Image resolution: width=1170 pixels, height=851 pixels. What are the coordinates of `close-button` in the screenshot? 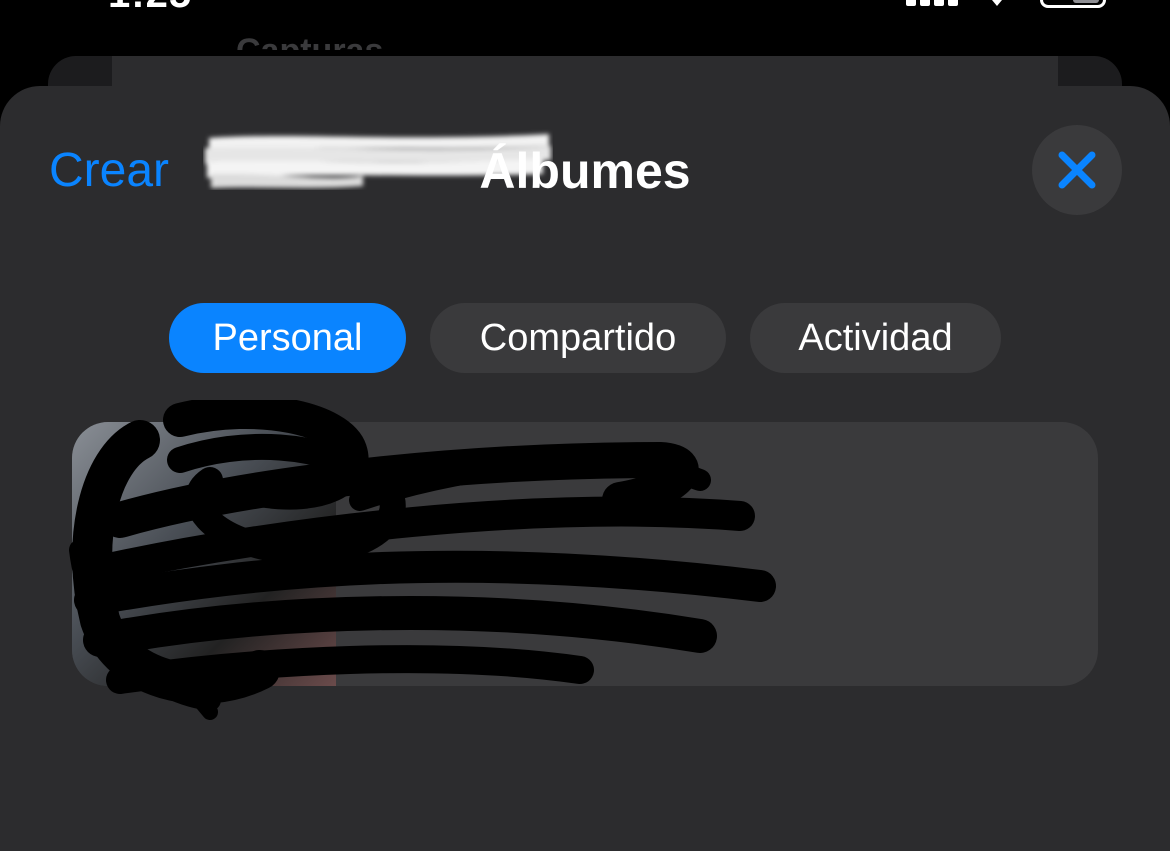 It's located at (1077, 170).